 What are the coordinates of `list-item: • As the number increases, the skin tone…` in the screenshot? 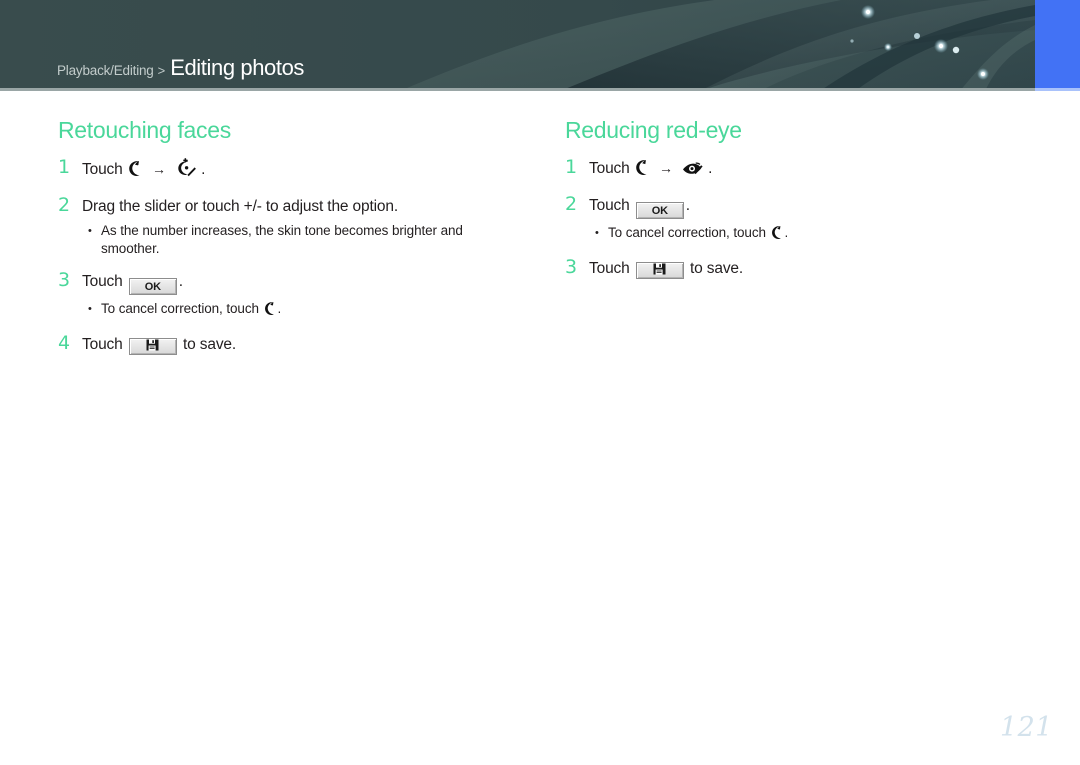 It's located at (308, 240).